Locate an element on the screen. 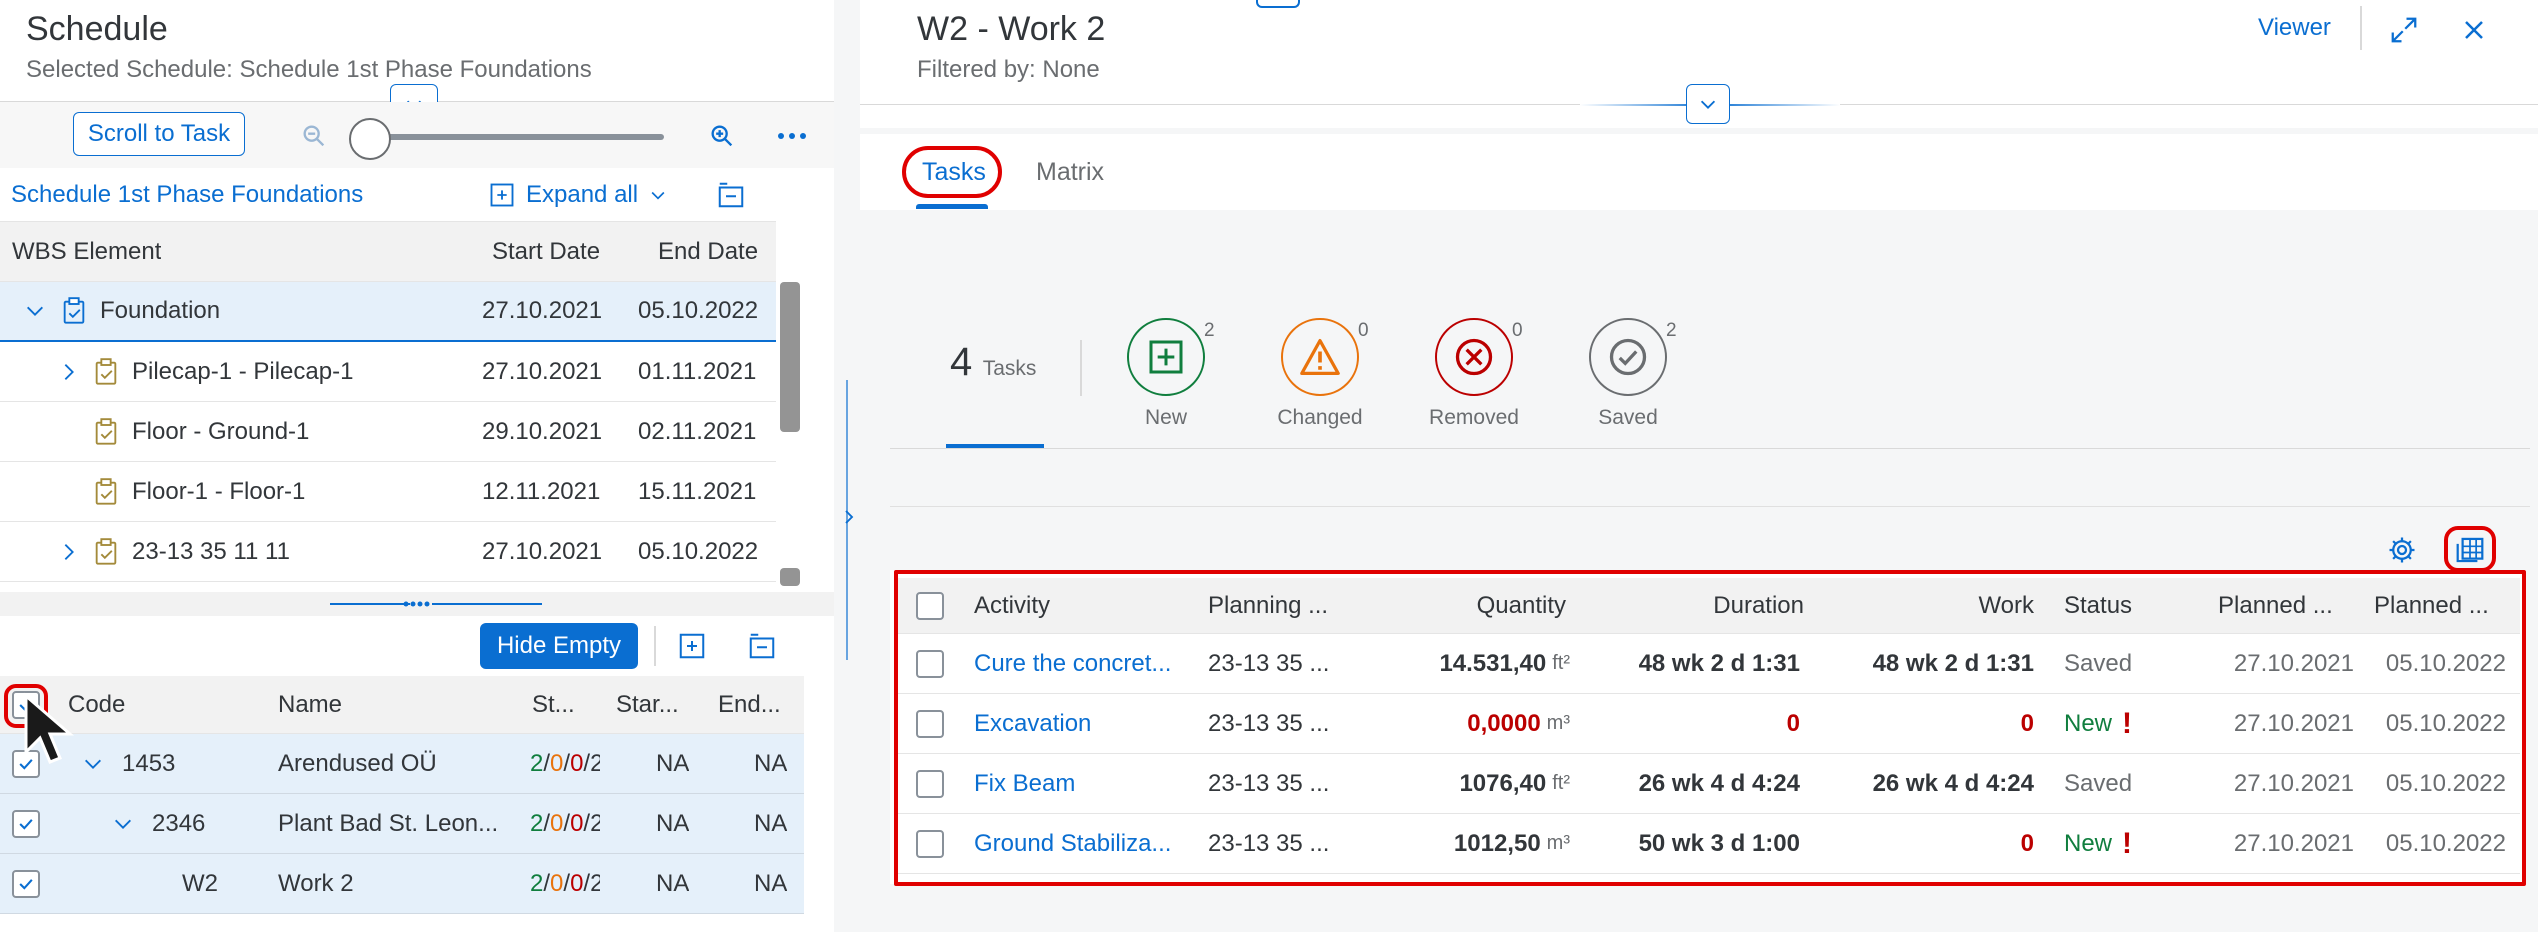  tree-row: Foundation 27.10.2021 05.10.2022 is located at coordinates (388, 312).